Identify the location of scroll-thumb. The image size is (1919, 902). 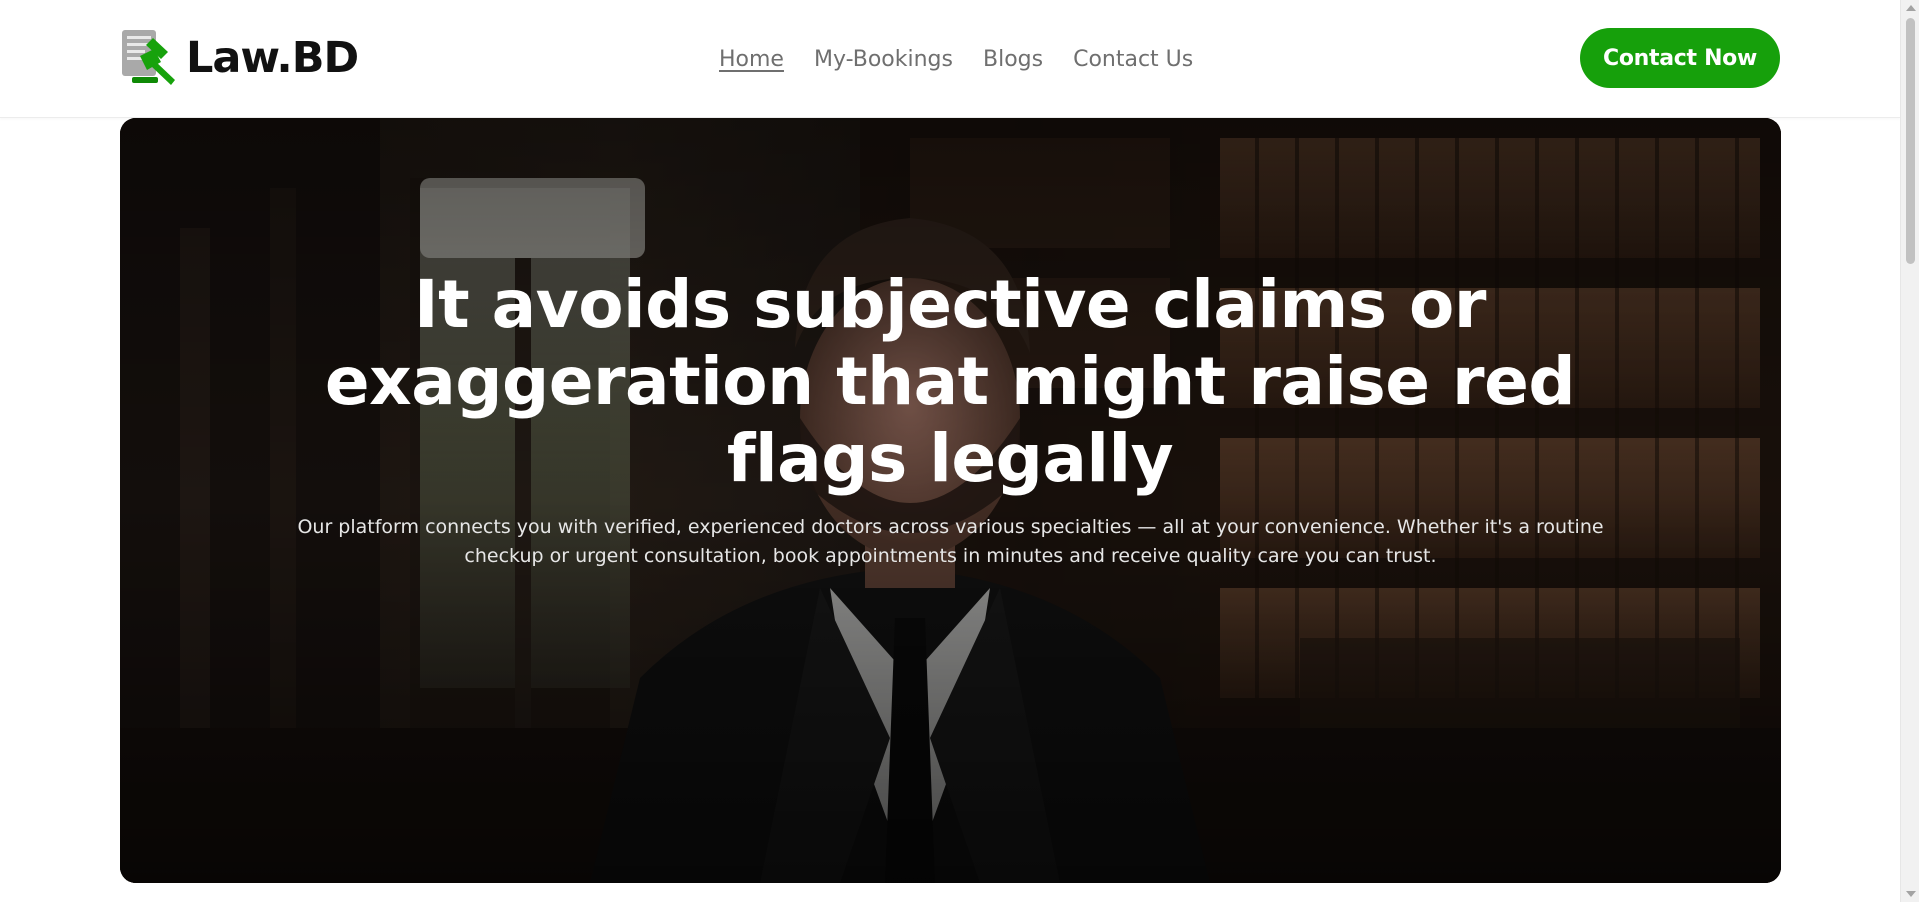
(1910, 141).